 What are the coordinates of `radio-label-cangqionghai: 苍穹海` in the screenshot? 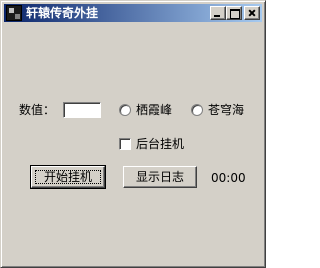 It's located at (226, 110).